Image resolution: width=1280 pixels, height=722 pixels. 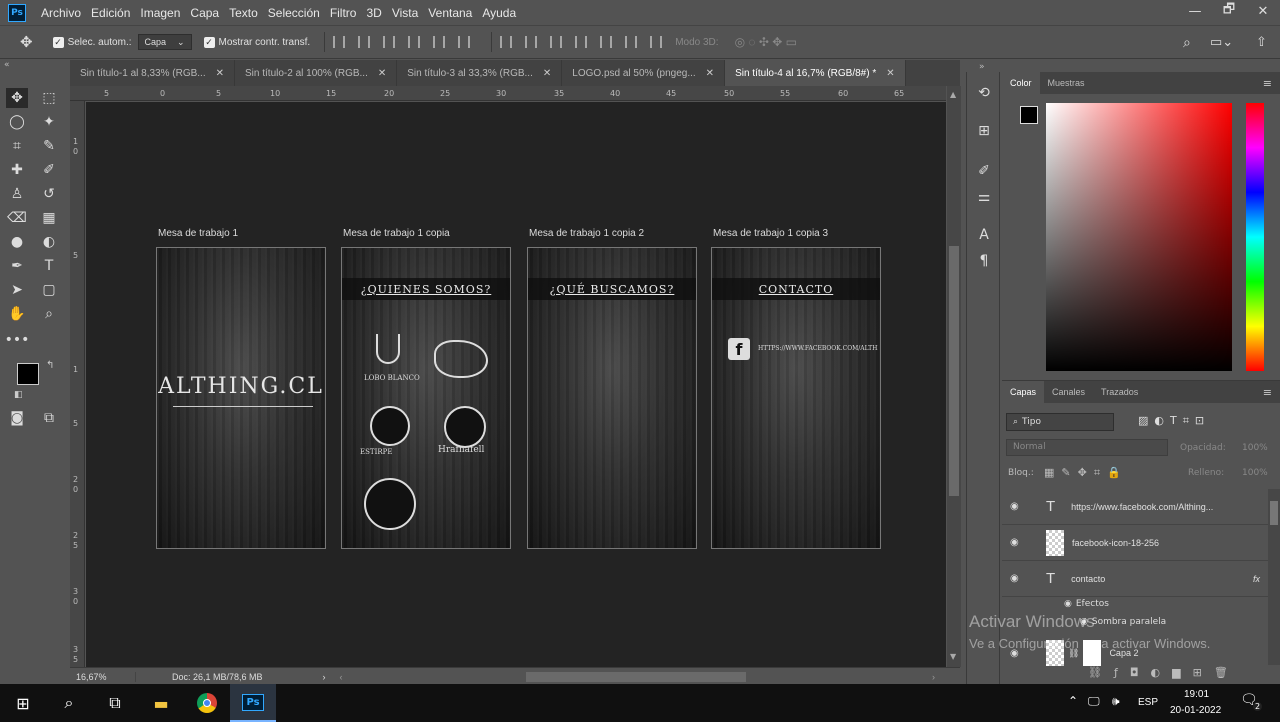 What do you see at coordinates (164, 42) in the screenshot?
I see `auto-select-dropdown: Capa ⌄` at bounding box center [164, 42].